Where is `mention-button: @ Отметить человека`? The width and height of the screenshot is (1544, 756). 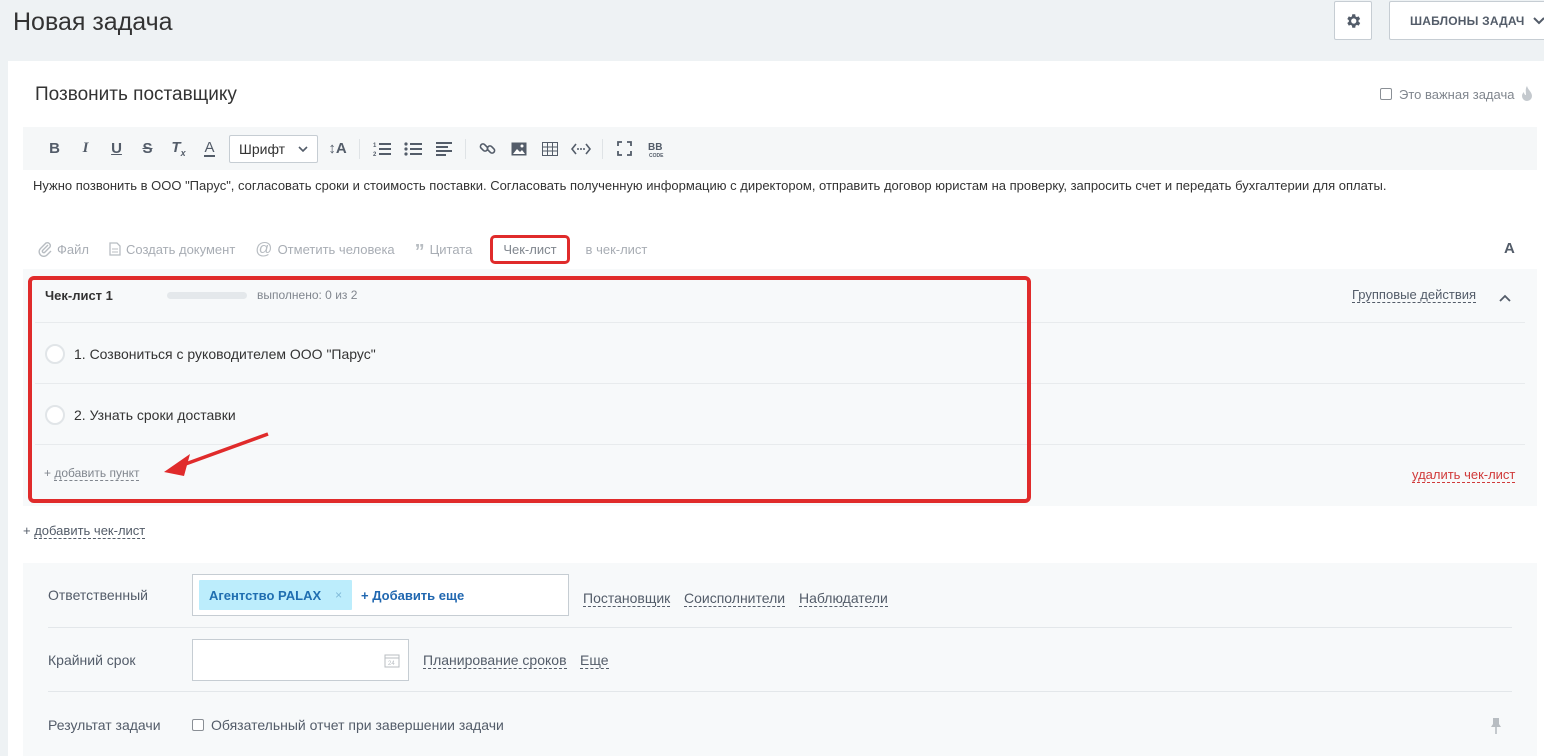
mention-button: @ Отметить человека is located at coordinates (324, 249).